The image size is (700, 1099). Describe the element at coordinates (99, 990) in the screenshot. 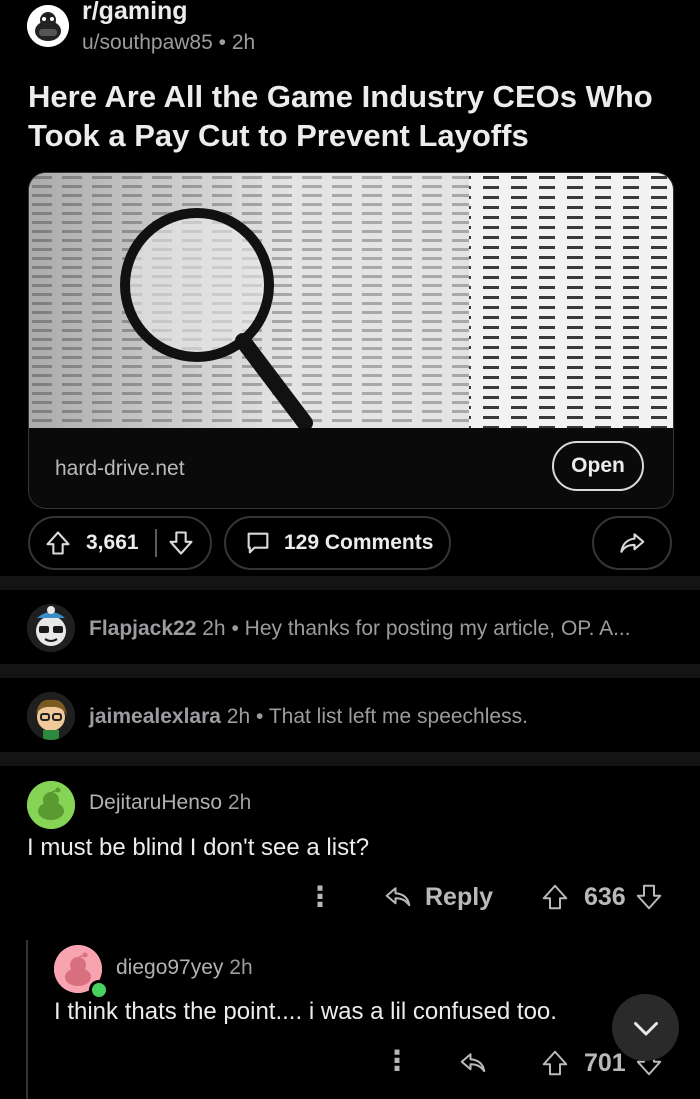

I see `online-status-dot` at that location.